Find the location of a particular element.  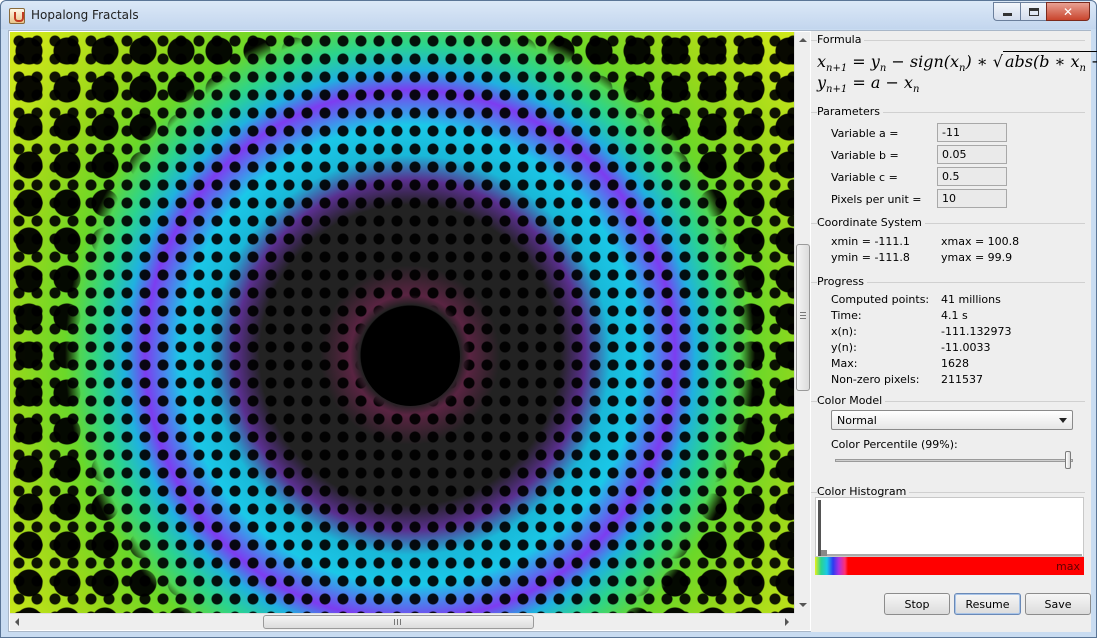

scroll-down-icon is located at coordinates (803, 605).